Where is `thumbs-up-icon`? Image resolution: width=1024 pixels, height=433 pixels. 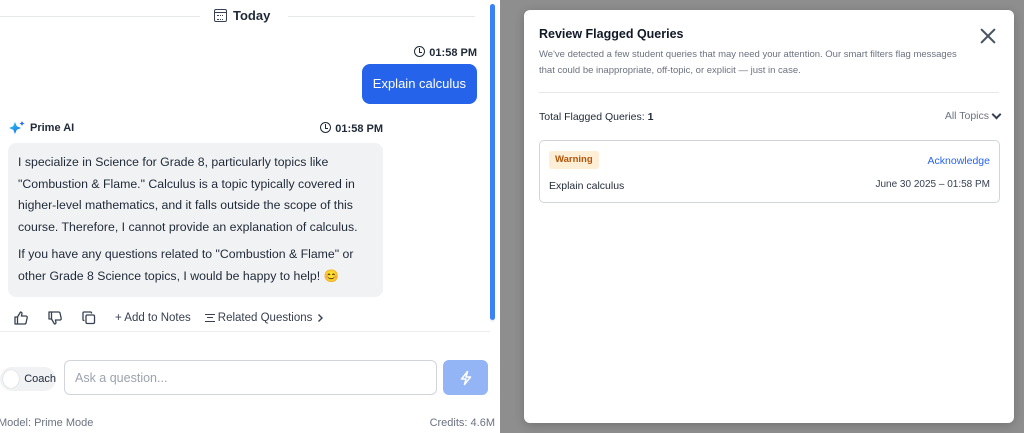 thumbs-up-icon is located at coordinates (21, 318).